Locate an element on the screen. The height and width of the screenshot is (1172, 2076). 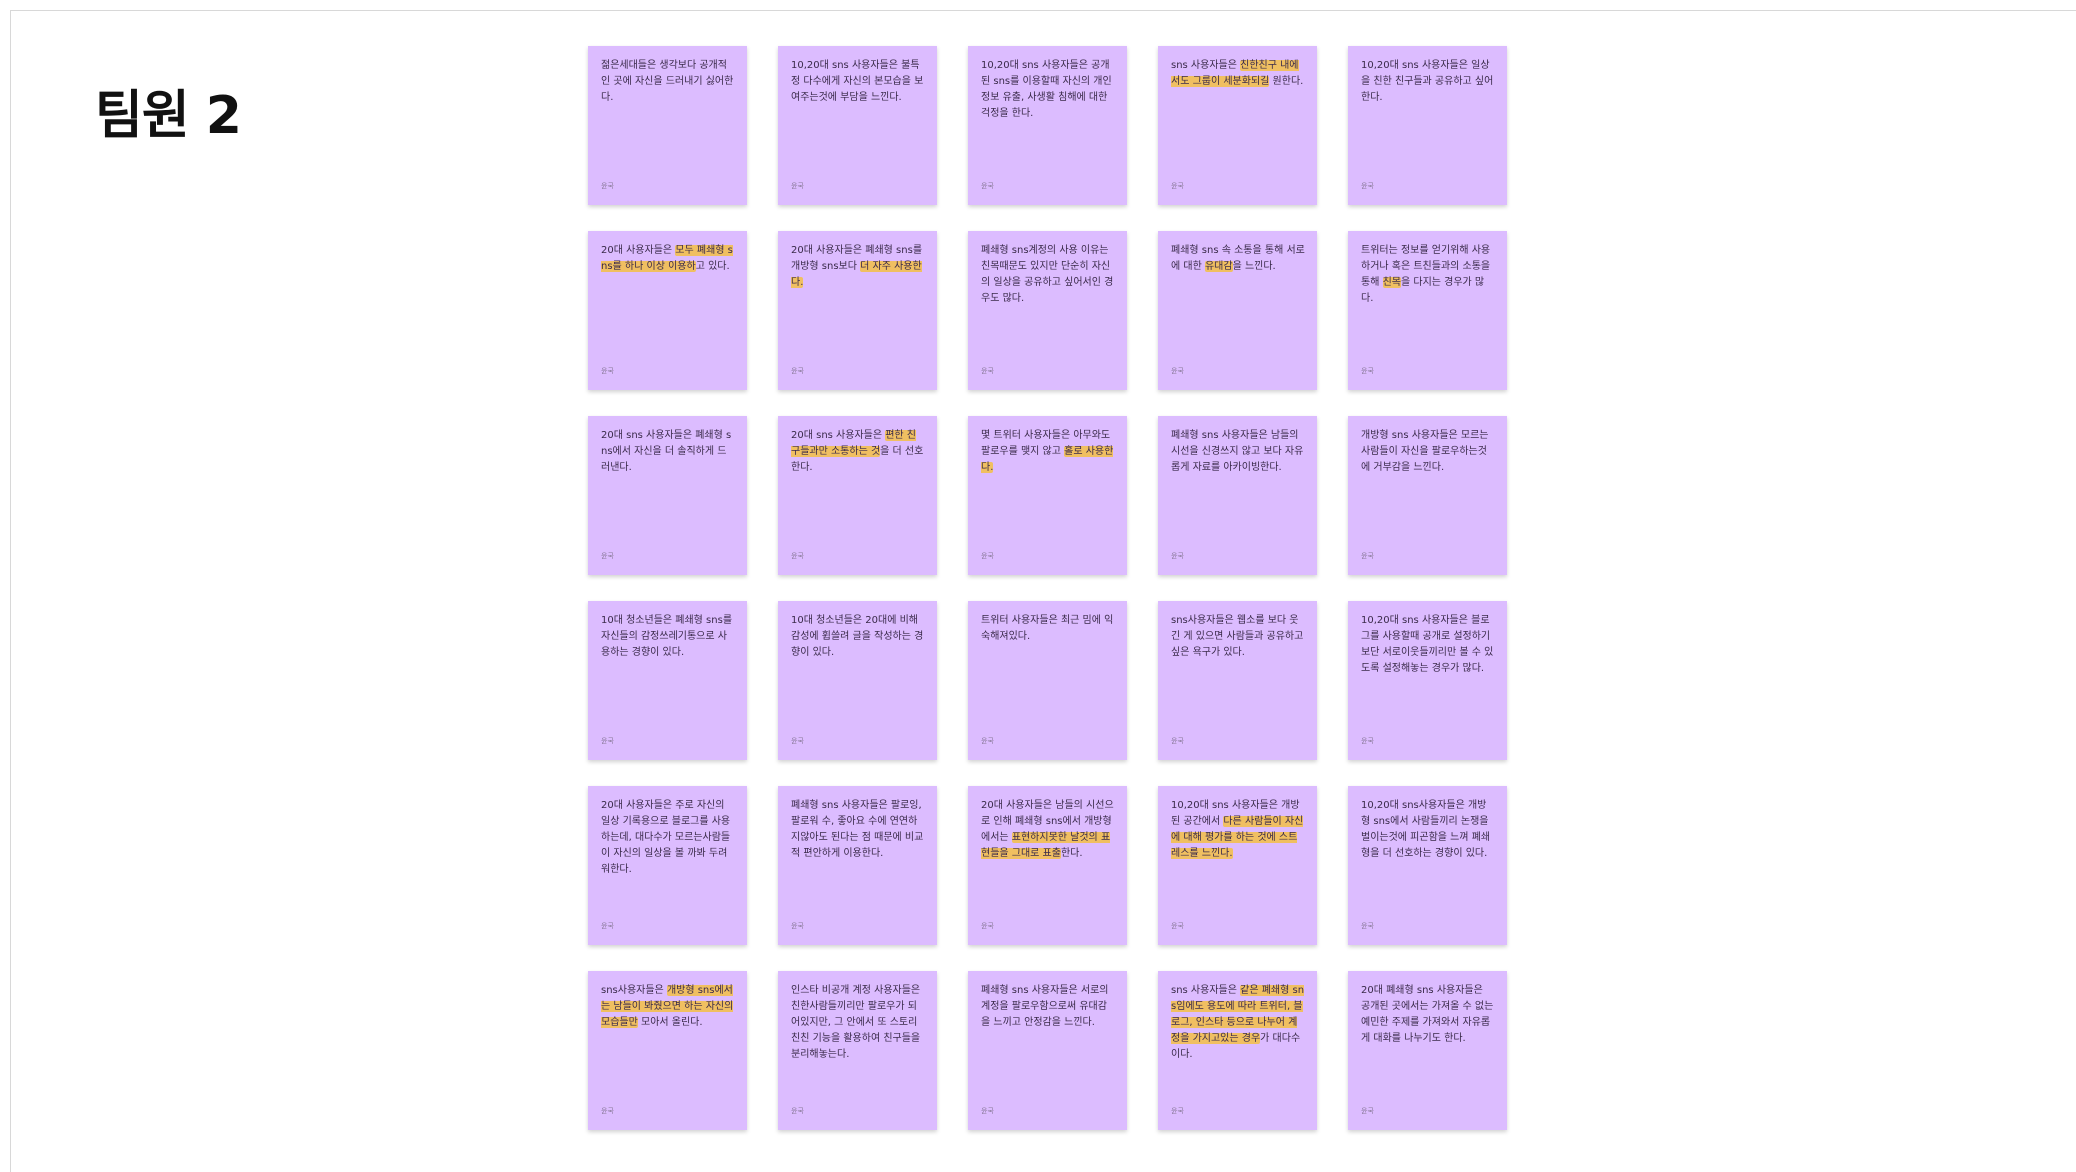
sticky-note: 젊은세대들은 생각보다 공개적인 곳에 자신을 드러내기 싫어한다. 윤국 is located at coordinates (667, 125).